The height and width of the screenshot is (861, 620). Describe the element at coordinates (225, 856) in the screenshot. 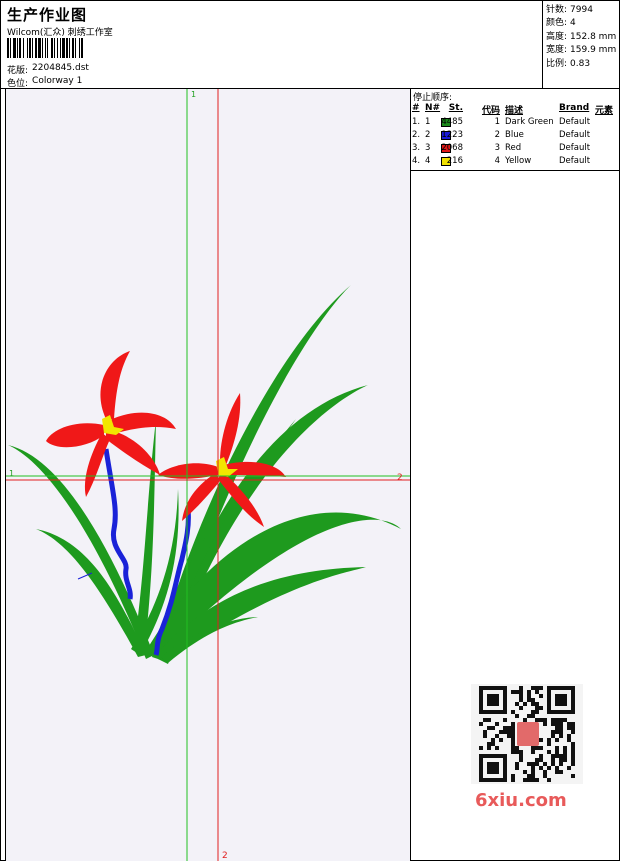

I see `axis-label-v-bottom: 2` at that location.